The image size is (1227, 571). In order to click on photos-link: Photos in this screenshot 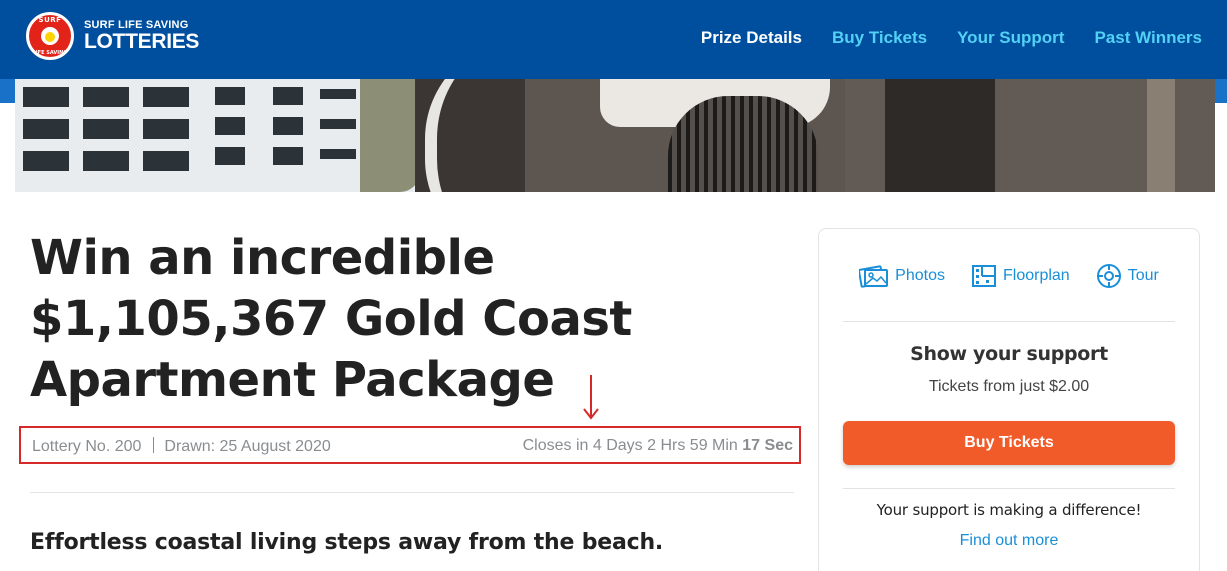, I will do `click(902, 276)`.